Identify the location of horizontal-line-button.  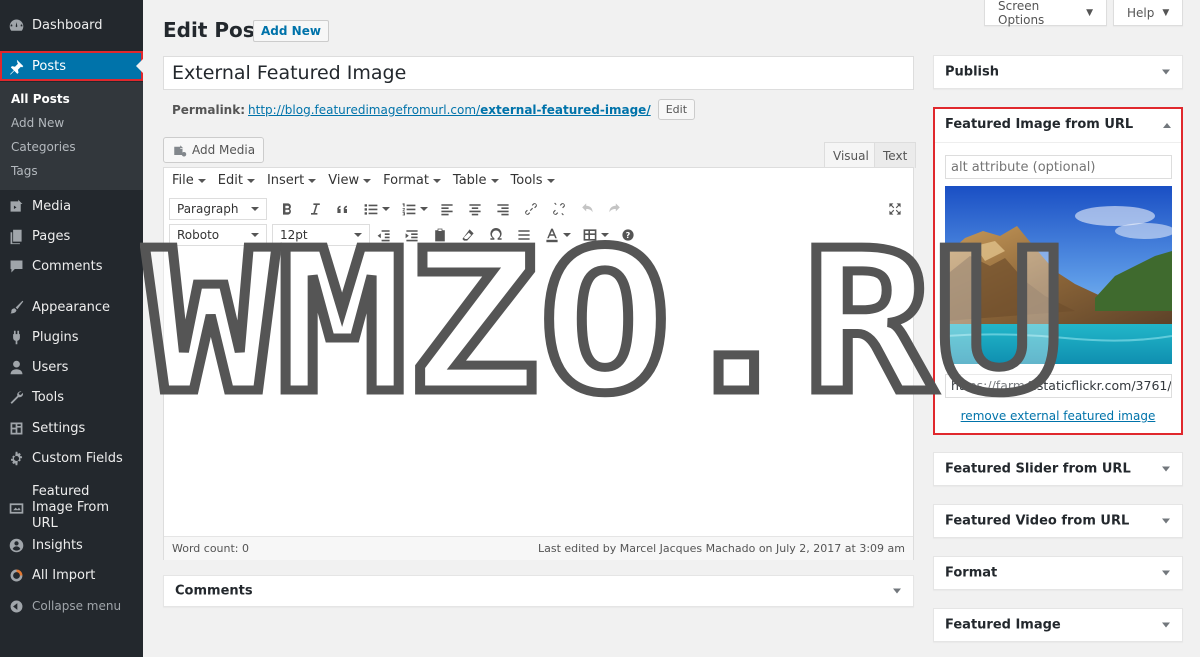
(524, 235).